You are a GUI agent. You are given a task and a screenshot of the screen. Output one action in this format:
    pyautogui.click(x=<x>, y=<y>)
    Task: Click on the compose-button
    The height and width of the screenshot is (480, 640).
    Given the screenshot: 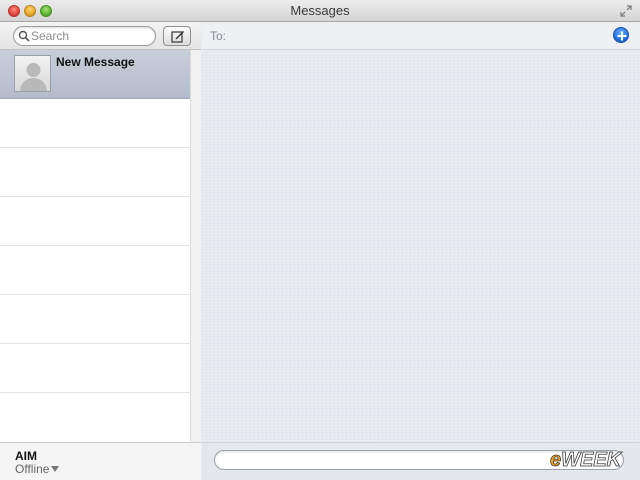 What is the action you would take?
    pyautogui.click(x=177, y=36)
    